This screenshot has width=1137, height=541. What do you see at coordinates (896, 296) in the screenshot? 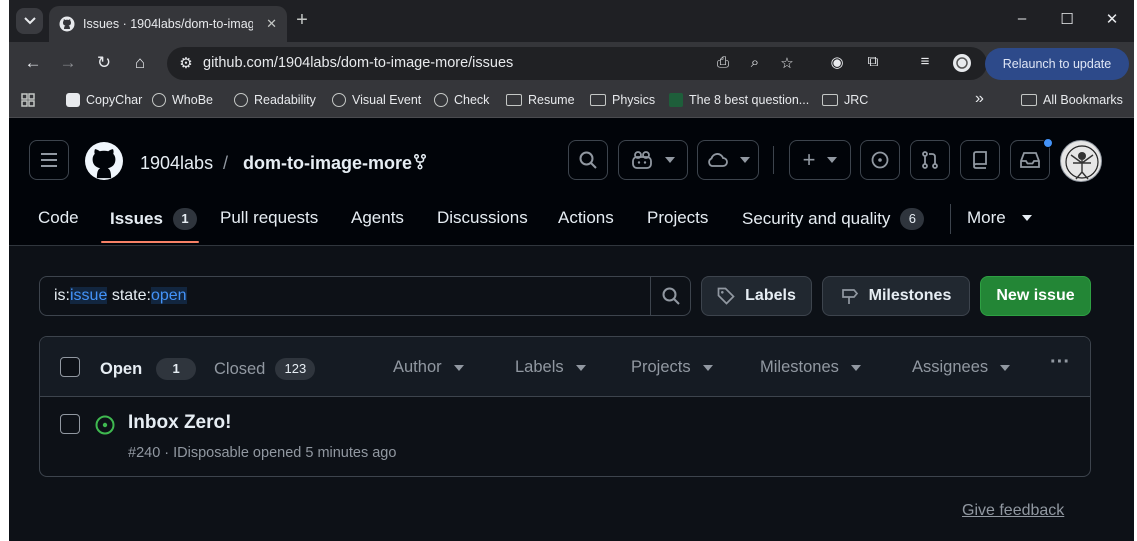
I see `milestones-button: Milestones` at bounding box center [896, 296].